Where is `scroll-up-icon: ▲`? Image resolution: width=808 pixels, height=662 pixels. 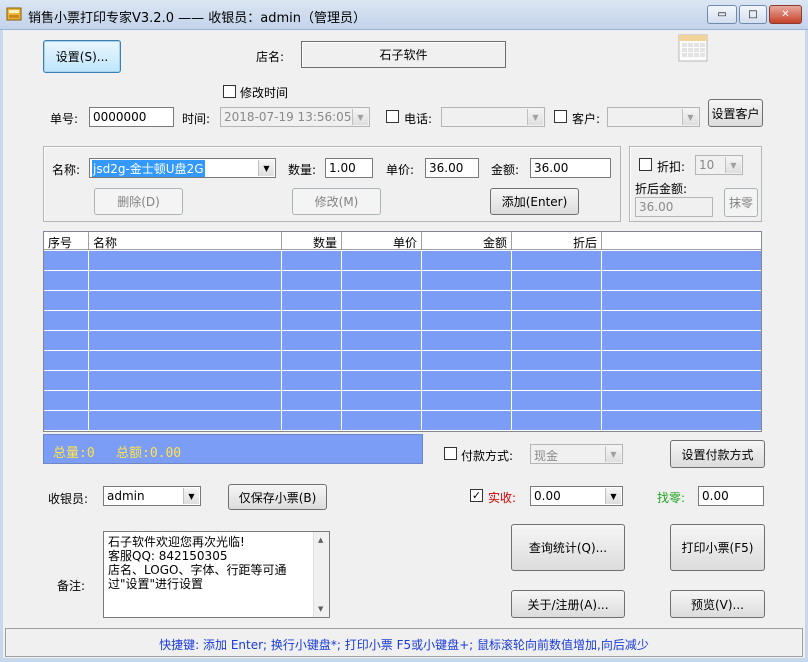
scroll-up-icon: ▲ is located at coordinates (320, 540).